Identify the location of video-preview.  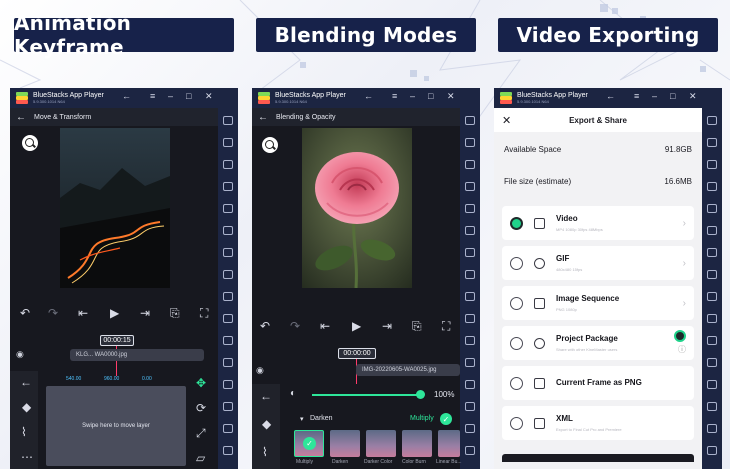
(115, 208).